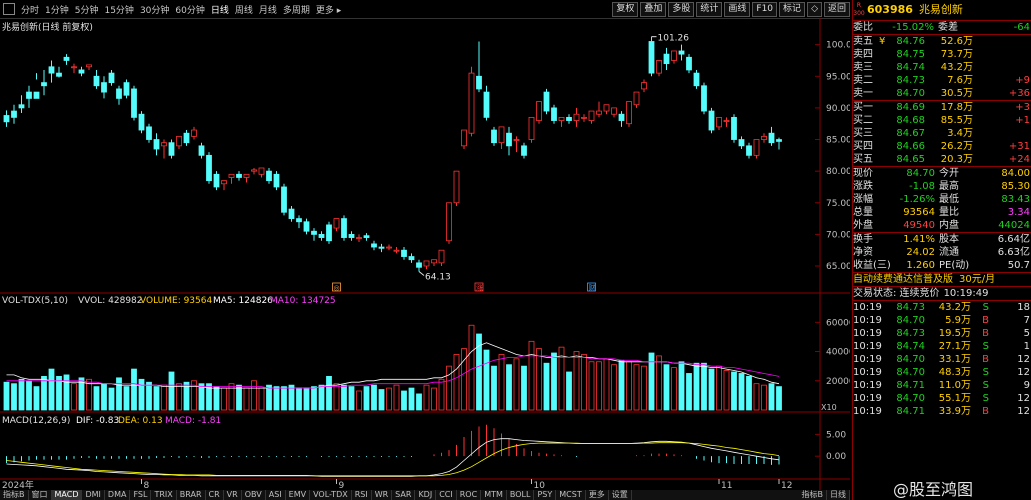  What do you see at coordinates (469, 495) in the screenshot?
I see `indicator-tab: ROC` at bounding box center [469, 495].